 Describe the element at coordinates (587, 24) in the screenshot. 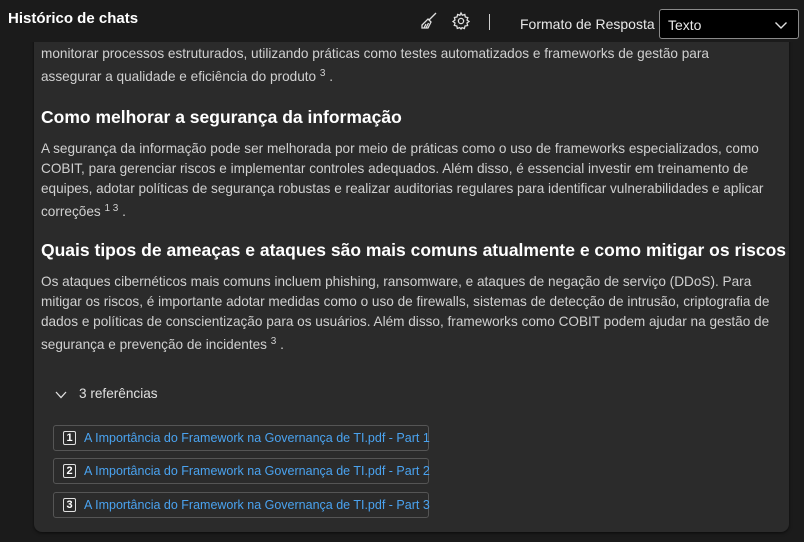

I see `format-label: Formato de Resposta` at that location.